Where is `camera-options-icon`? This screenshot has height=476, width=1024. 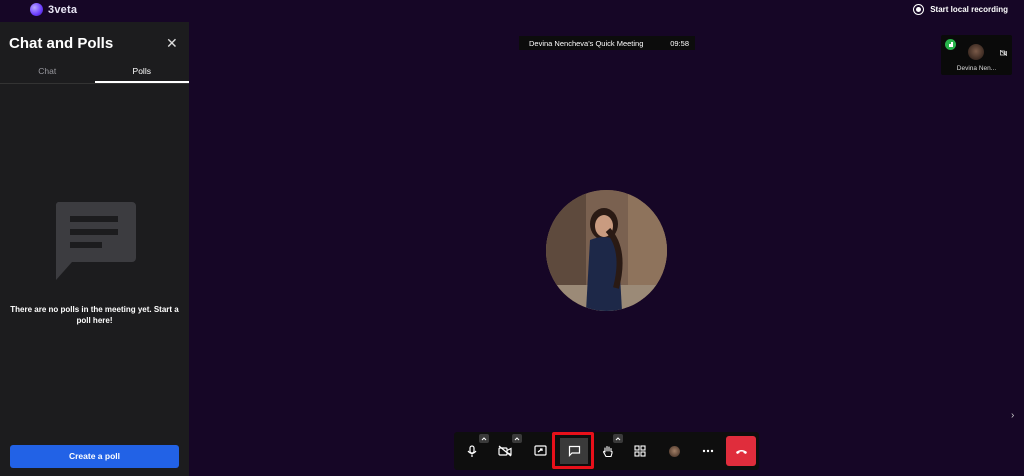 camera-options-icon is located at coordinates (517, 438).